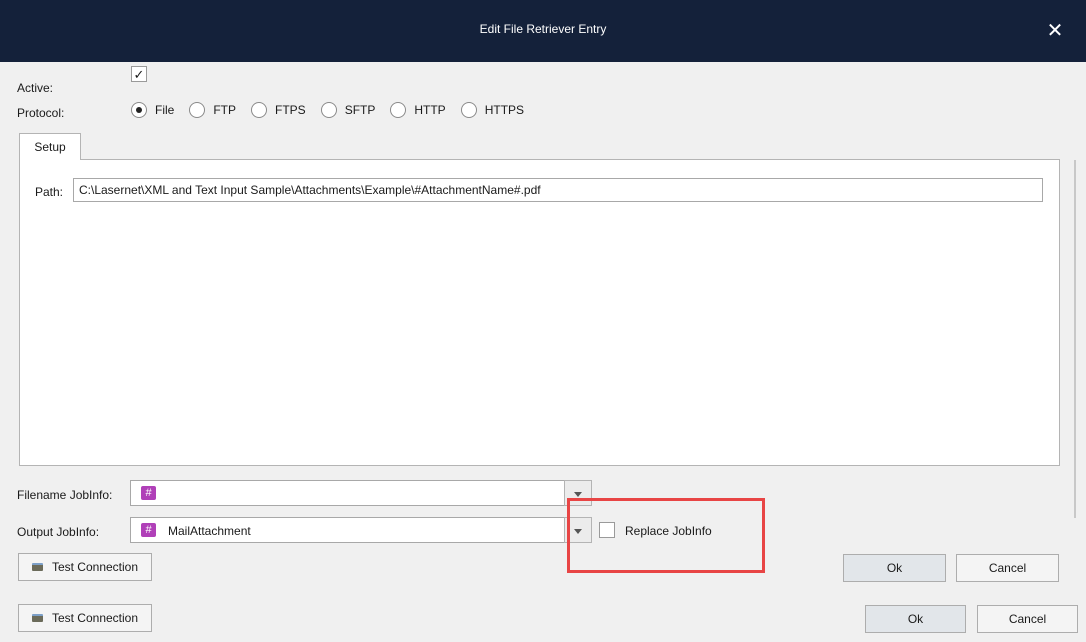 Image resolution: width=1086 pixels, height=642 pixels. What do you see at coordinates (50, 146) in the screenshot?
I see `tab-setup: Setup` at bounding box center [50, 146].